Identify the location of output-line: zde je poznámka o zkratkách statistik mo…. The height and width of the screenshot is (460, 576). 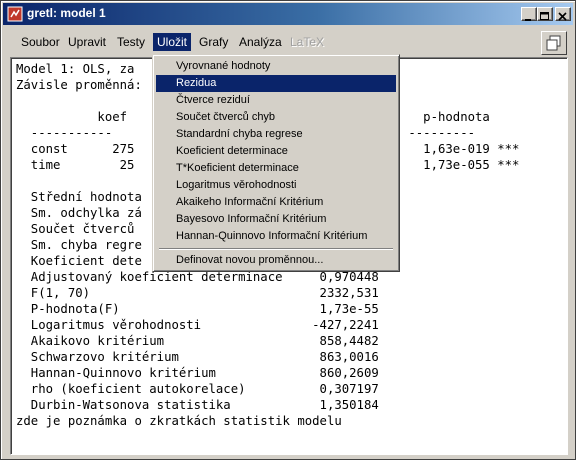
(179, 421).